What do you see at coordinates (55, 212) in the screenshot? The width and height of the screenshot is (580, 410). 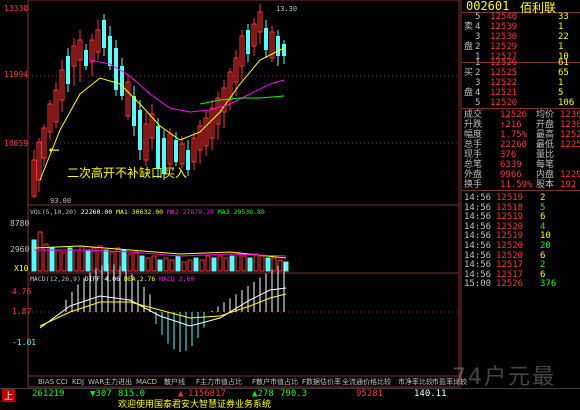 I see `indicator-header-item: VOL(5,10,20)` at bounding box center [55, 212].